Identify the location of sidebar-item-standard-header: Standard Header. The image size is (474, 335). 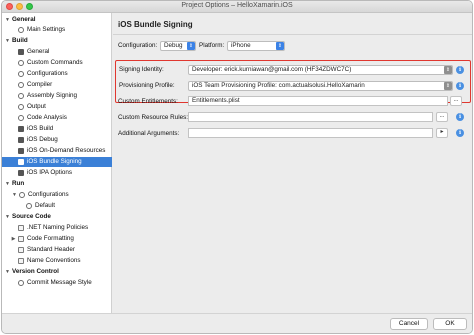
(57, 250).